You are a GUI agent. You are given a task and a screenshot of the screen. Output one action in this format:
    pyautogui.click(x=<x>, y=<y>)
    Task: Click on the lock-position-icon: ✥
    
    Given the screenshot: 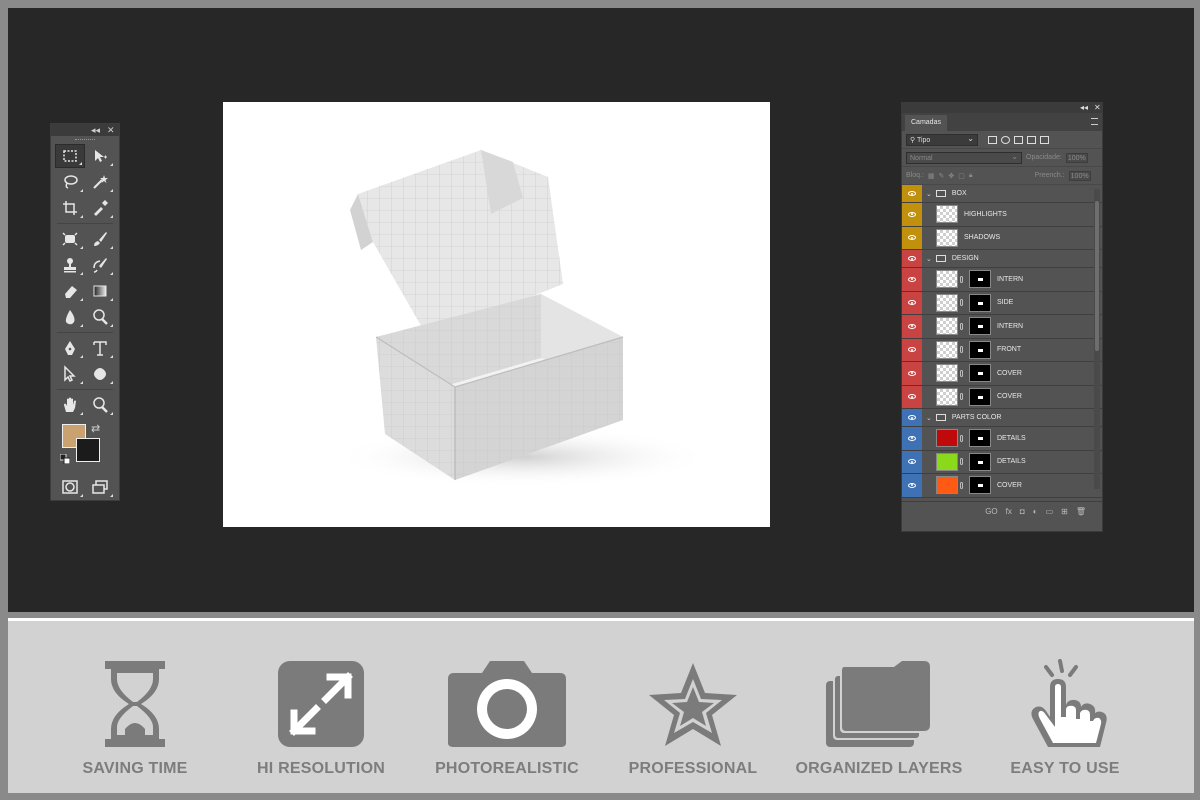 What is the action you would take?
    pyautogui.click(x=951, y=176)
    